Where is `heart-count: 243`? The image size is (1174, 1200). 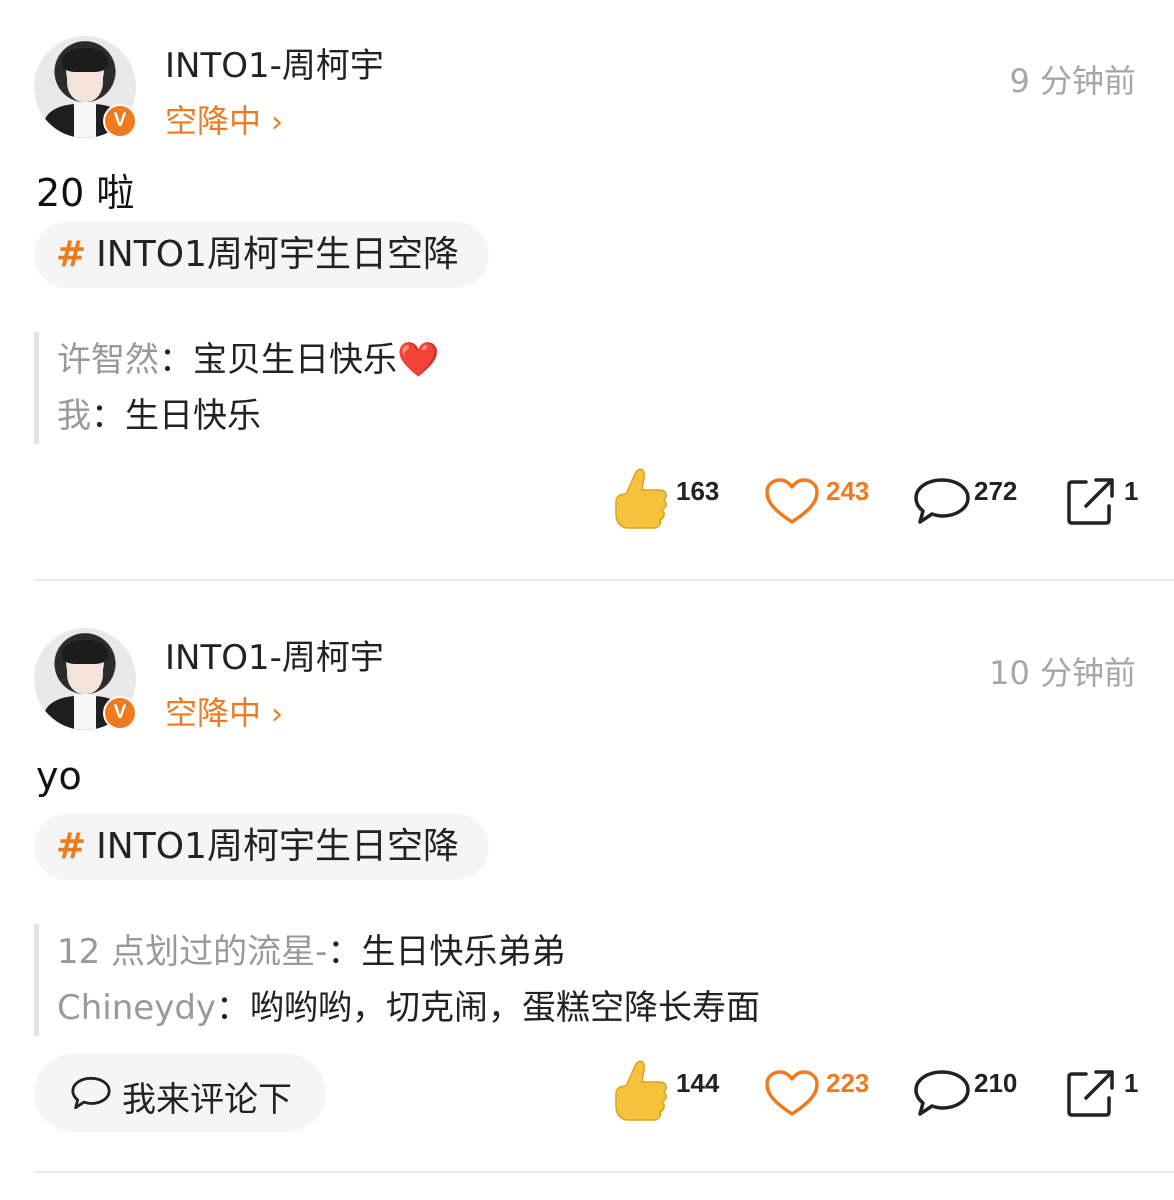 heart-count: 243 is located at coordinates (848, 491).